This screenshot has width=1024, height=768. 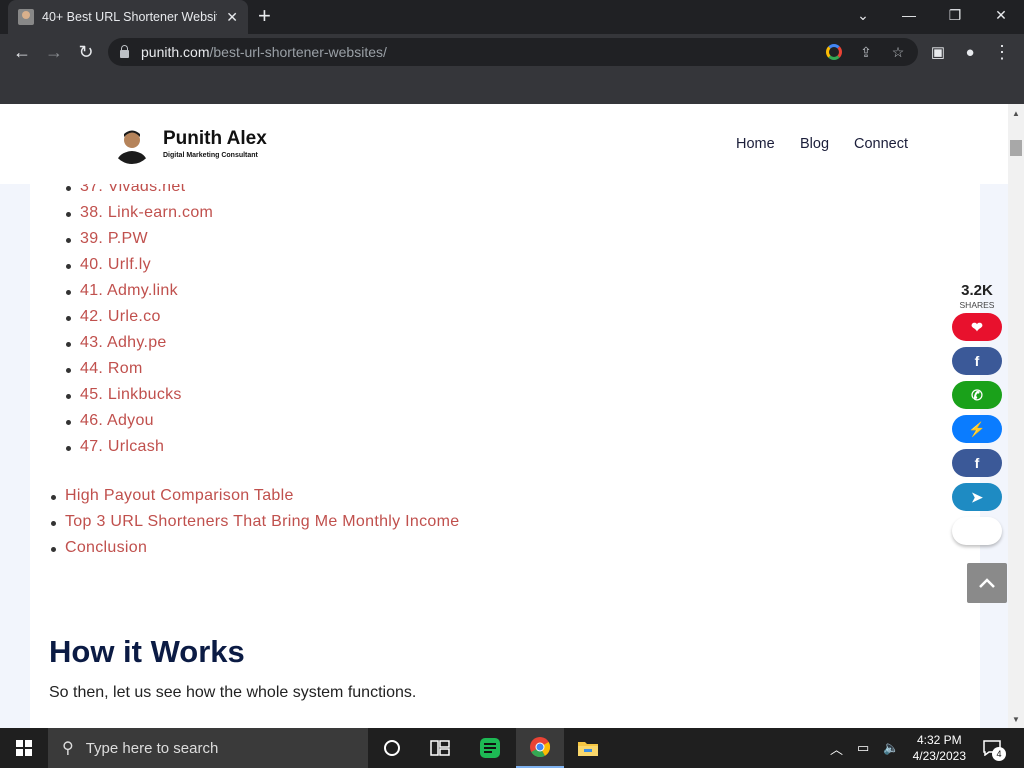 What do you see at coordinates (139, 347) in the screenshot?
I see `toc-sublist-item: 43. Adhy.pe` at bounding box center [139, 347].